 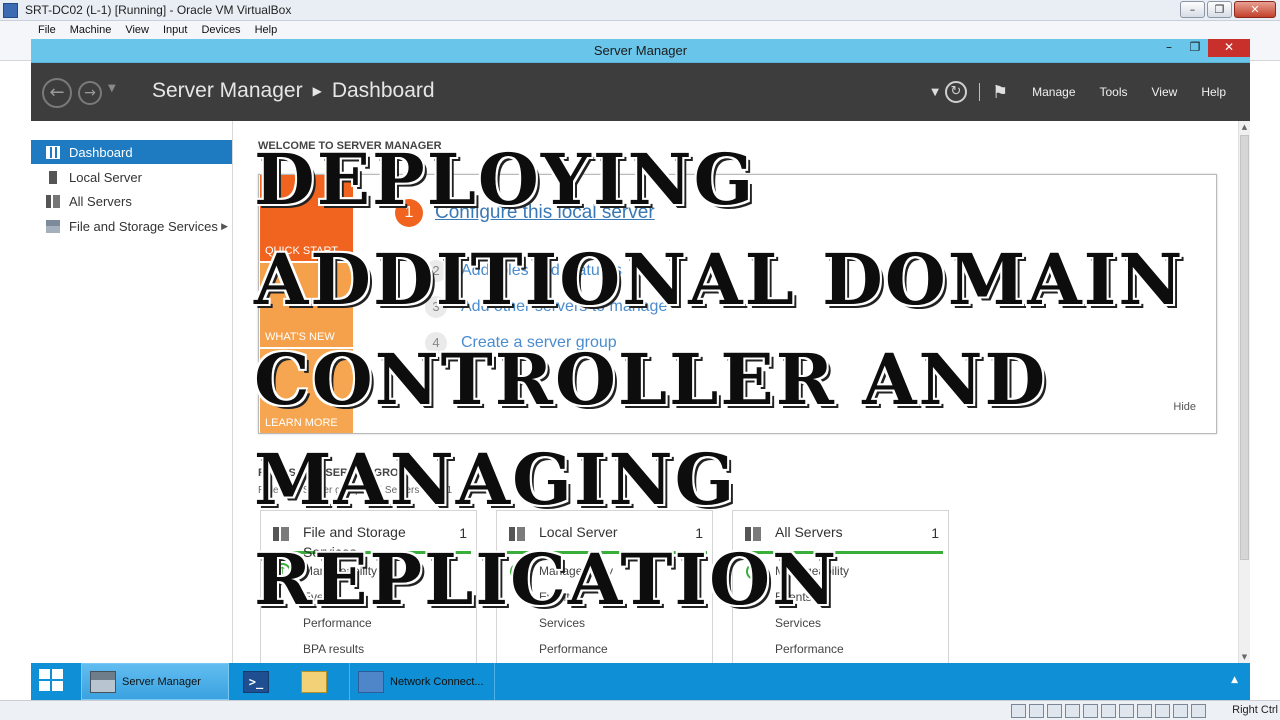 I want to click on step-create-group: 4 Create a server group, so click(x=521, y=343).